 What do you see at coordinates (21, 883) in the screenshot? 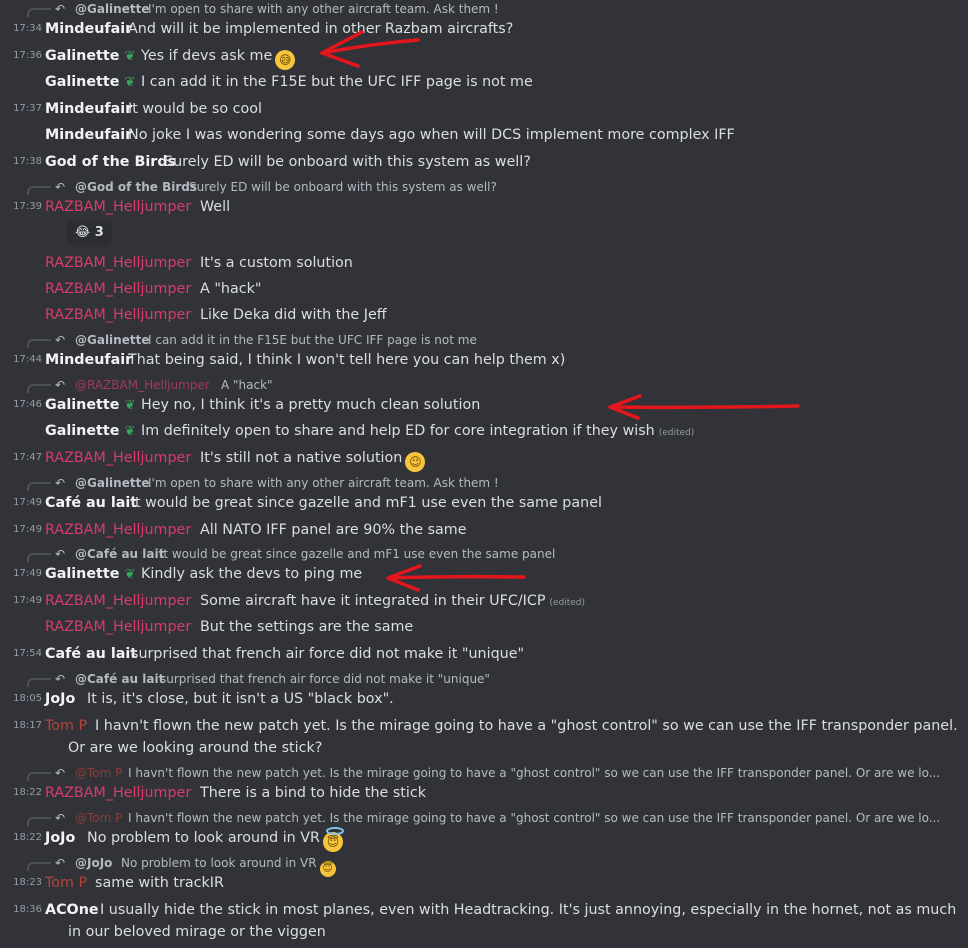
I see `timestamp: 18:23` at bounding box center [21, 883].